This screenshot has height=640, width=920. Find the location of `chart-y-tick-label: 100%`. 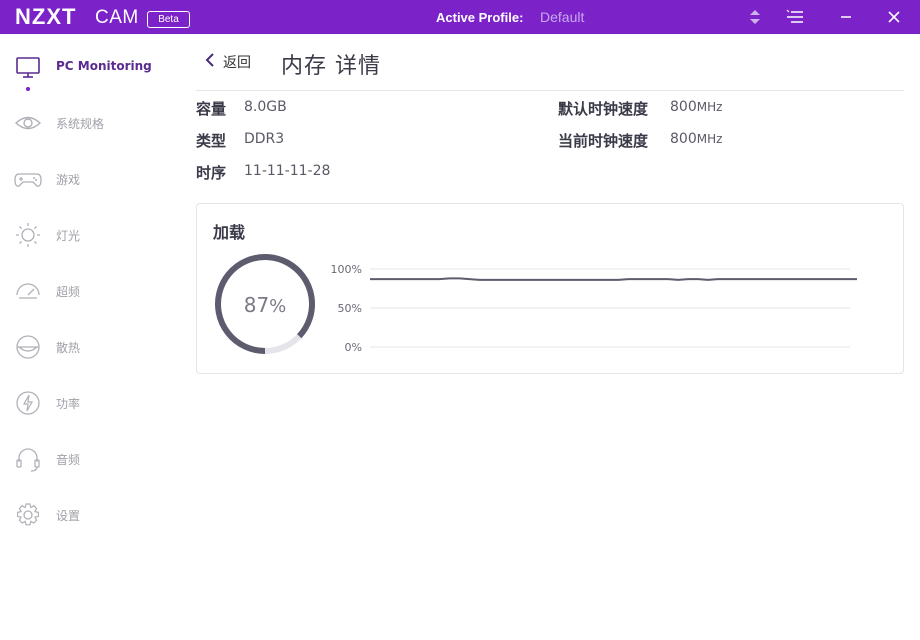

chart-y-tick-label: 100% is located at coordinates (346, 269).